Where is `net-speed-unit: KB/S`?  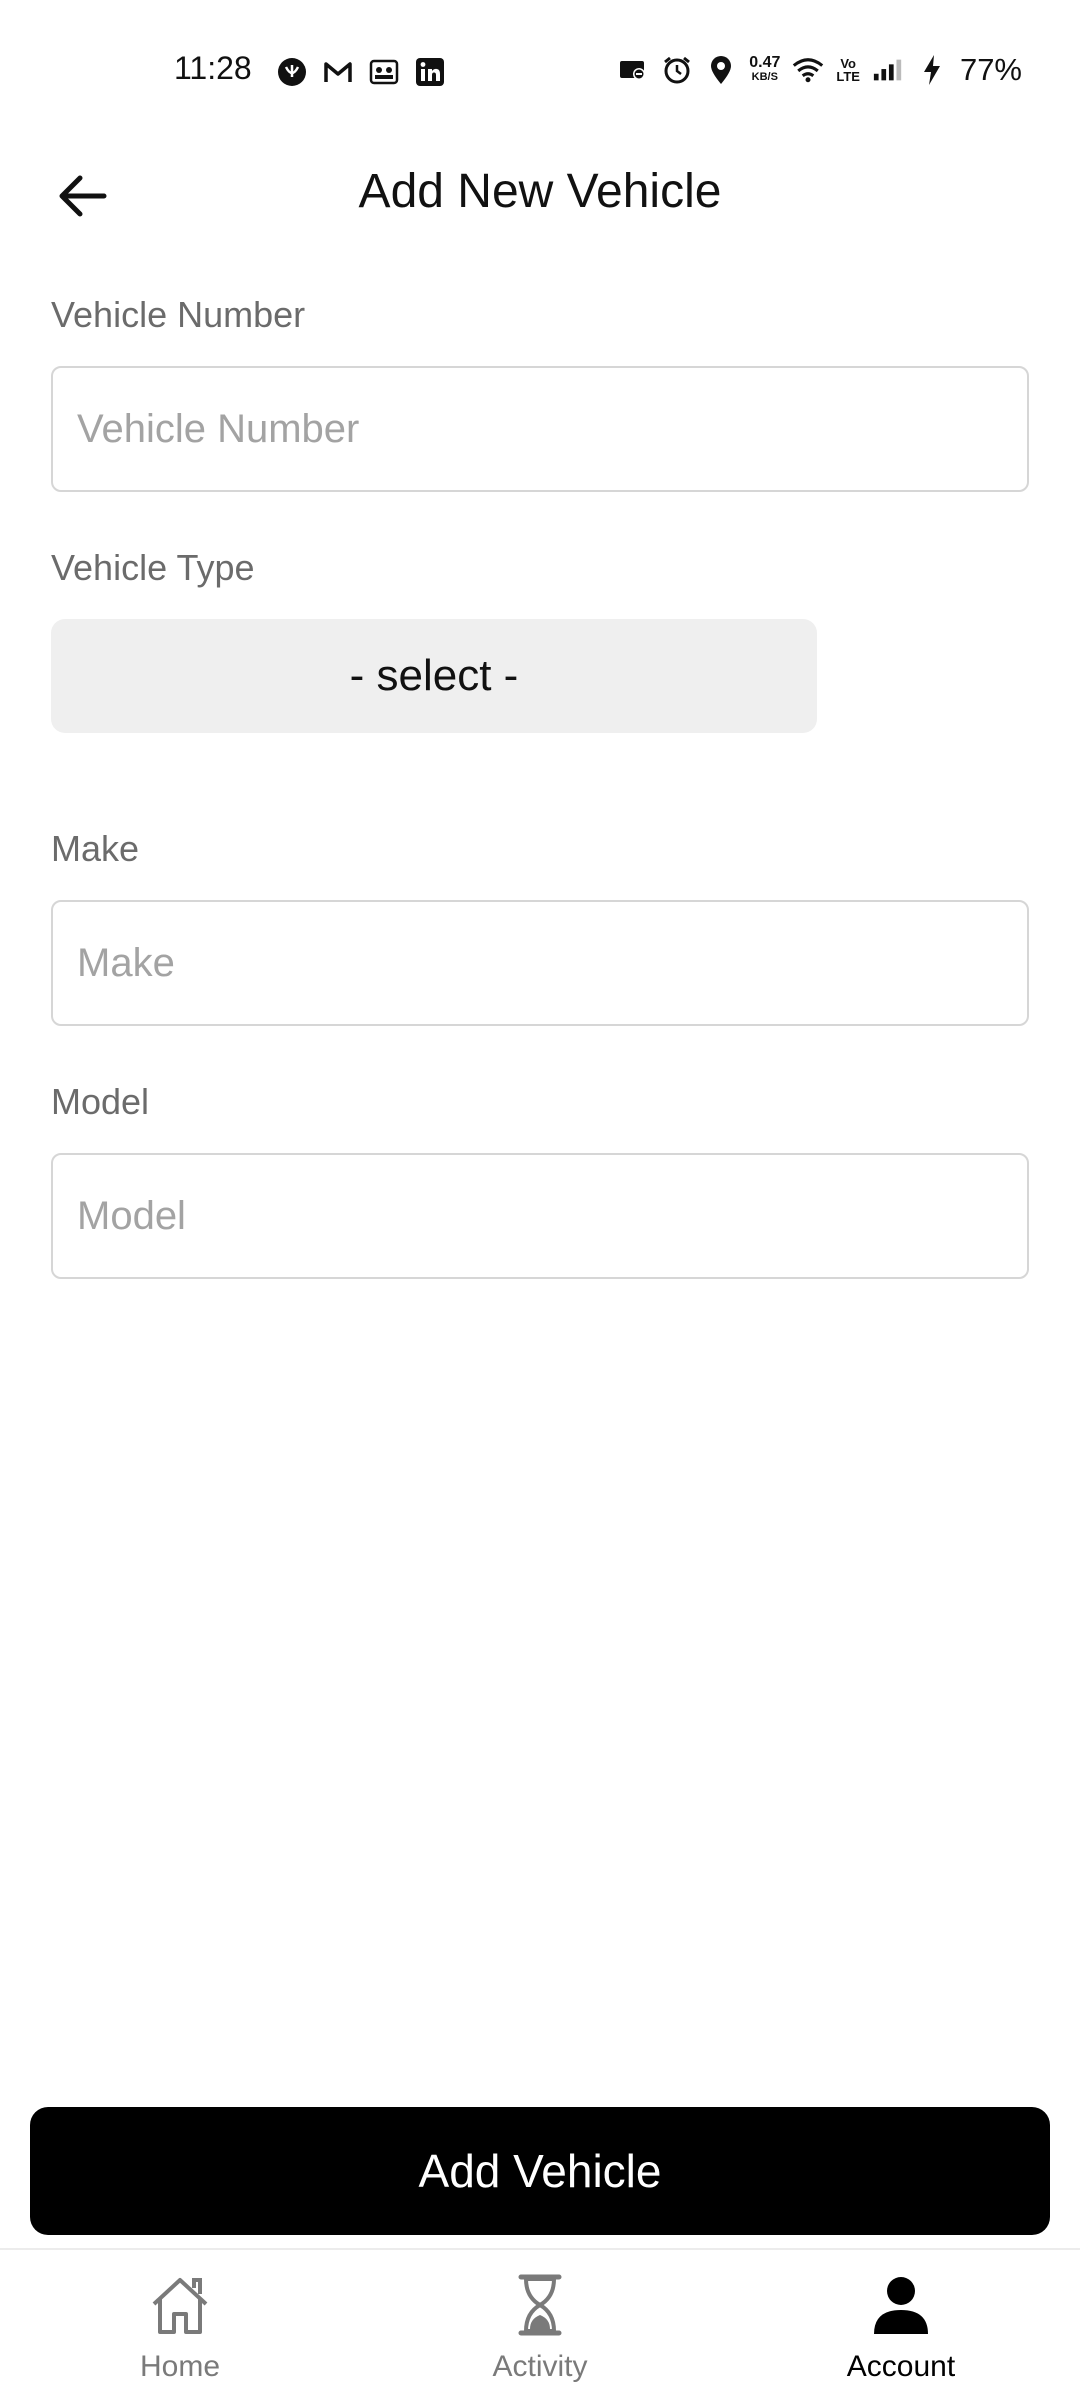 net-speed-unit: KB/S is located at coordinates (764, 77).